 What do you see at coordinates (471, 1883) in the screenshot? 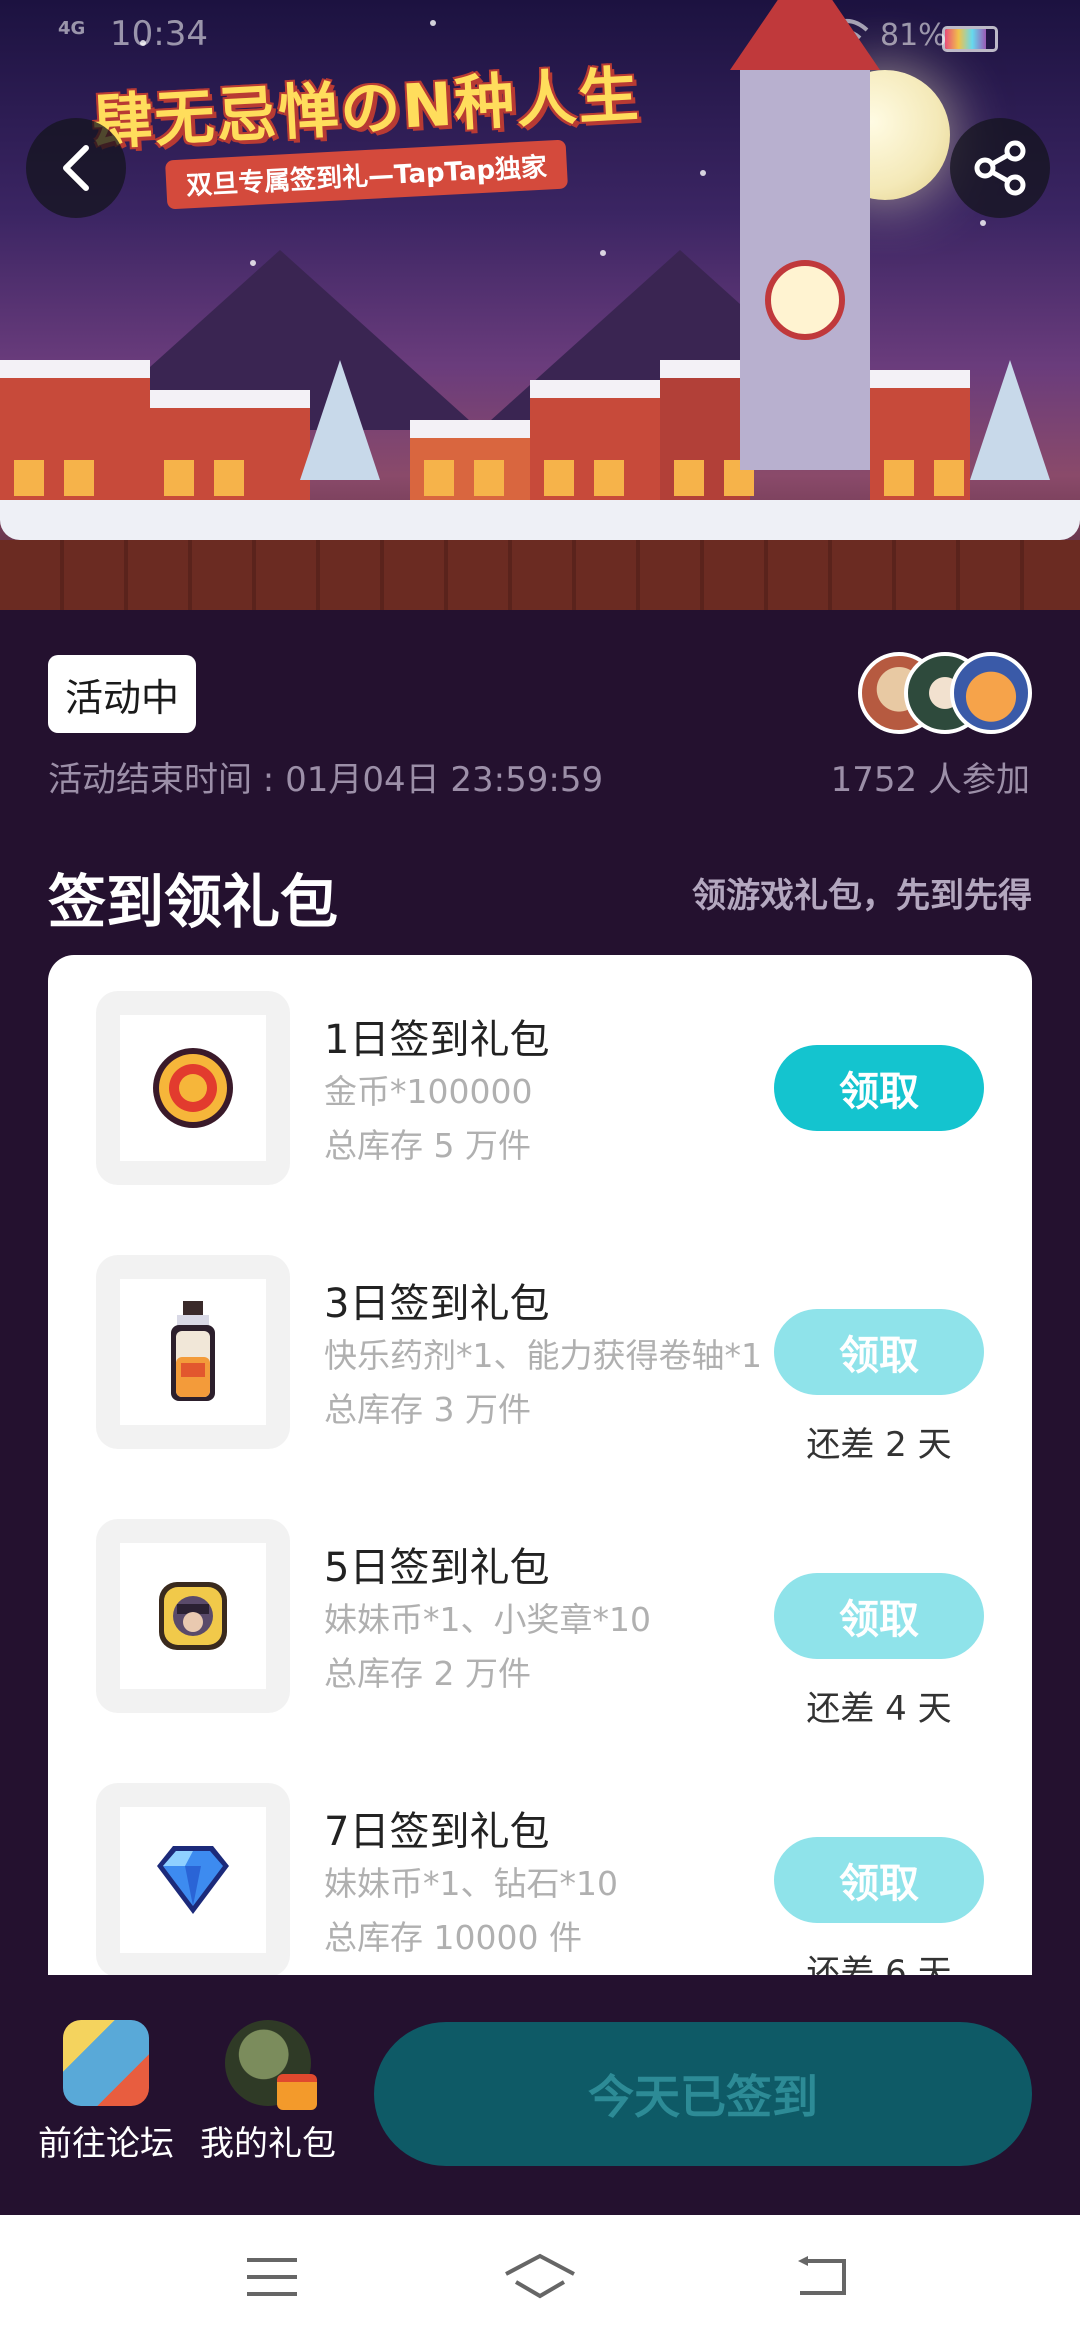
I see `gift-content: 妹妹币*1、钻石*10` at bounding box center [471, 1883].